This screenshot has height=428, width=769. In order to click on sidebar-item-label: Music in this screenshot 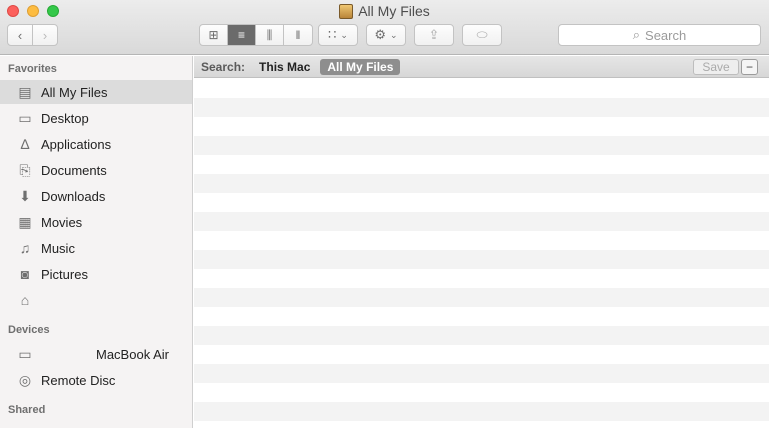, I will do `click(58, 248)`.